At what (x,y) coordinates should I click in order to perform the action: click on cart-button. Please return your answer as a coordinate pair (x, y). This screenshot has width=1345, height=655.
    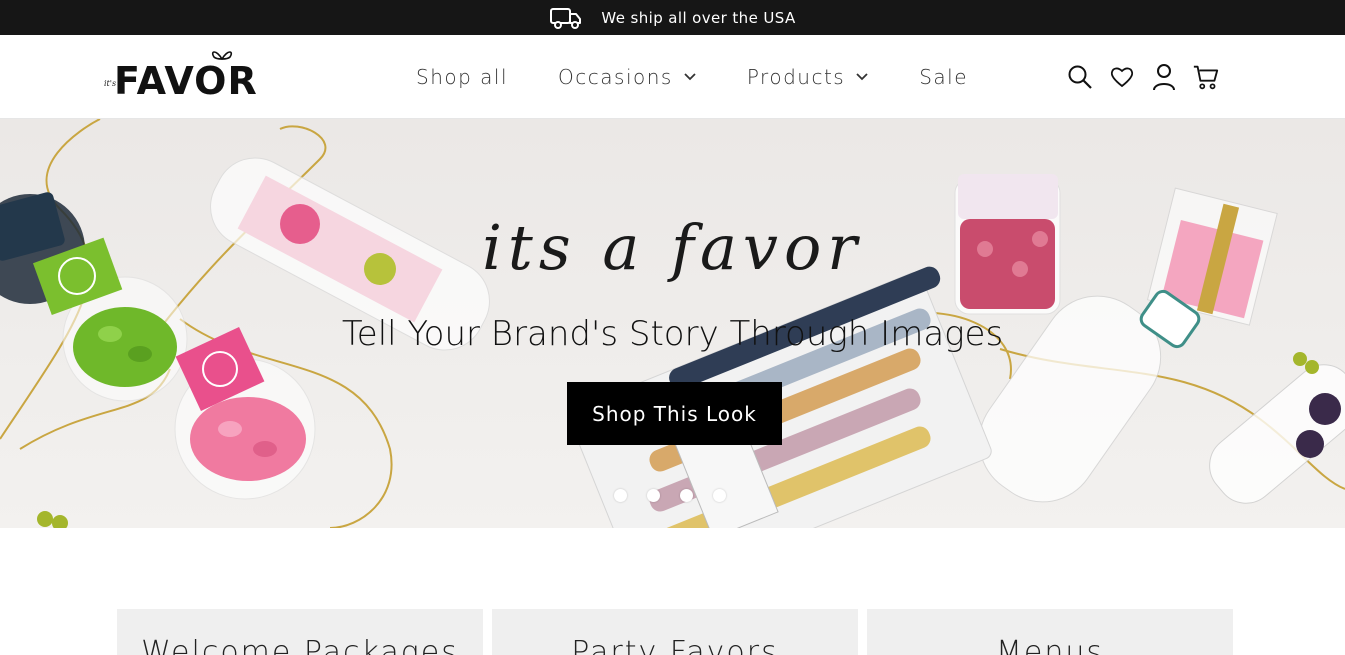
    Looking at the image, I should click on (1206, 77).